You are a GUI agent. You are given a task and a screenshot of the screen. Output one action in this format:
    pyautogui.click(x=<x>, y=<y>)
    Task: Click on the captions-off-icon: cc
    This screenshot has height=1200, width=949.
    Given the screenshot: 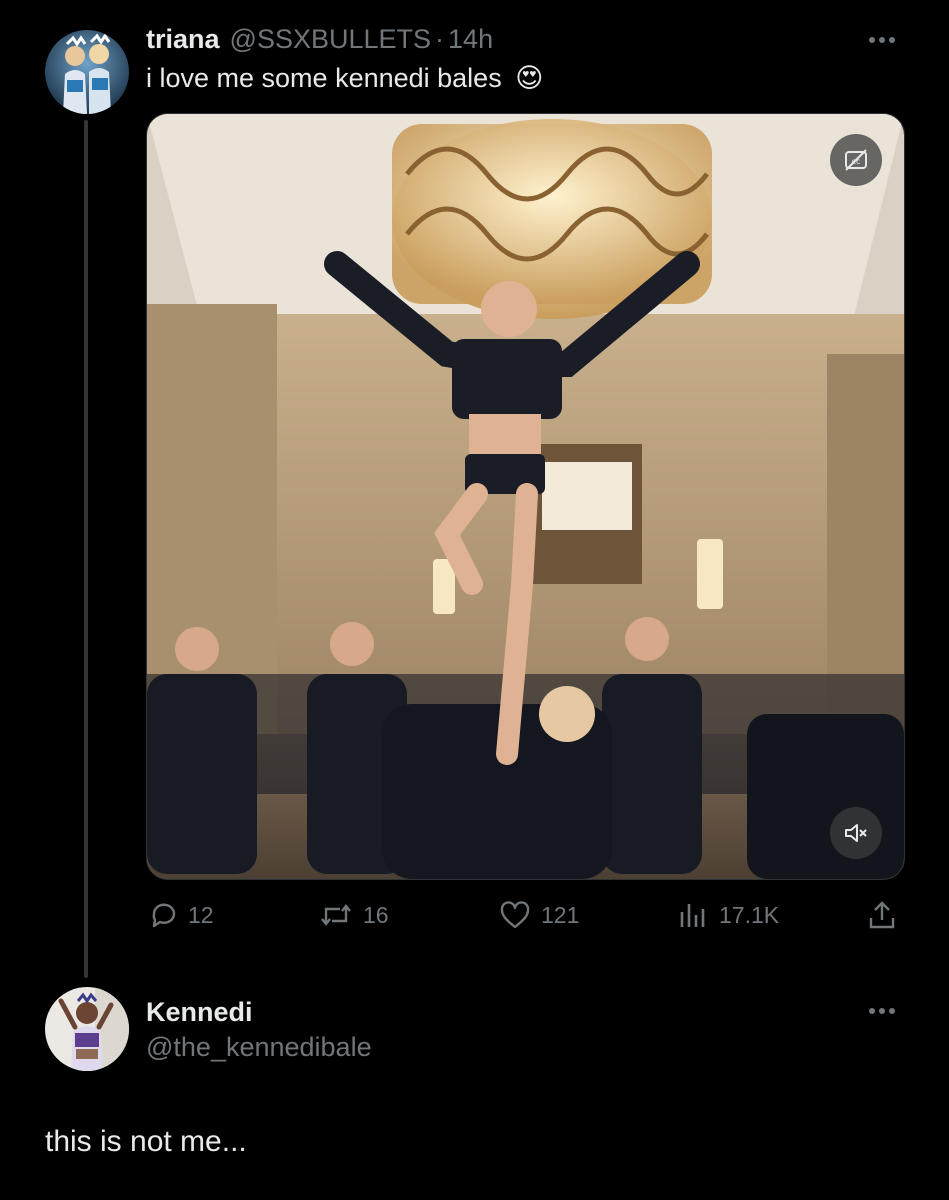 What is the action you would take?
    pyautogui.click(x=856, y=160)
    